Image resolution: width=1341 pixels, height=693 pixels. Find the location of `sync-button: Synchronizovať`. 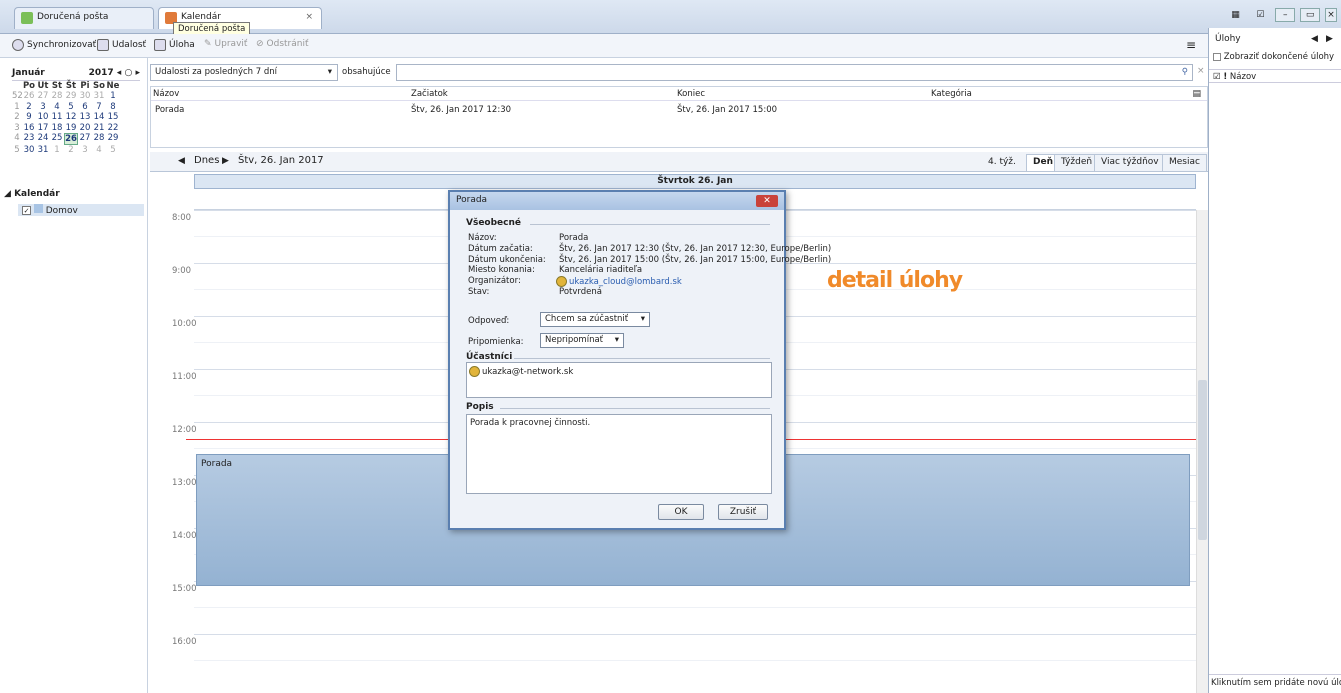

sync-button: Synchronizovať is located at coordinates (54, 45).